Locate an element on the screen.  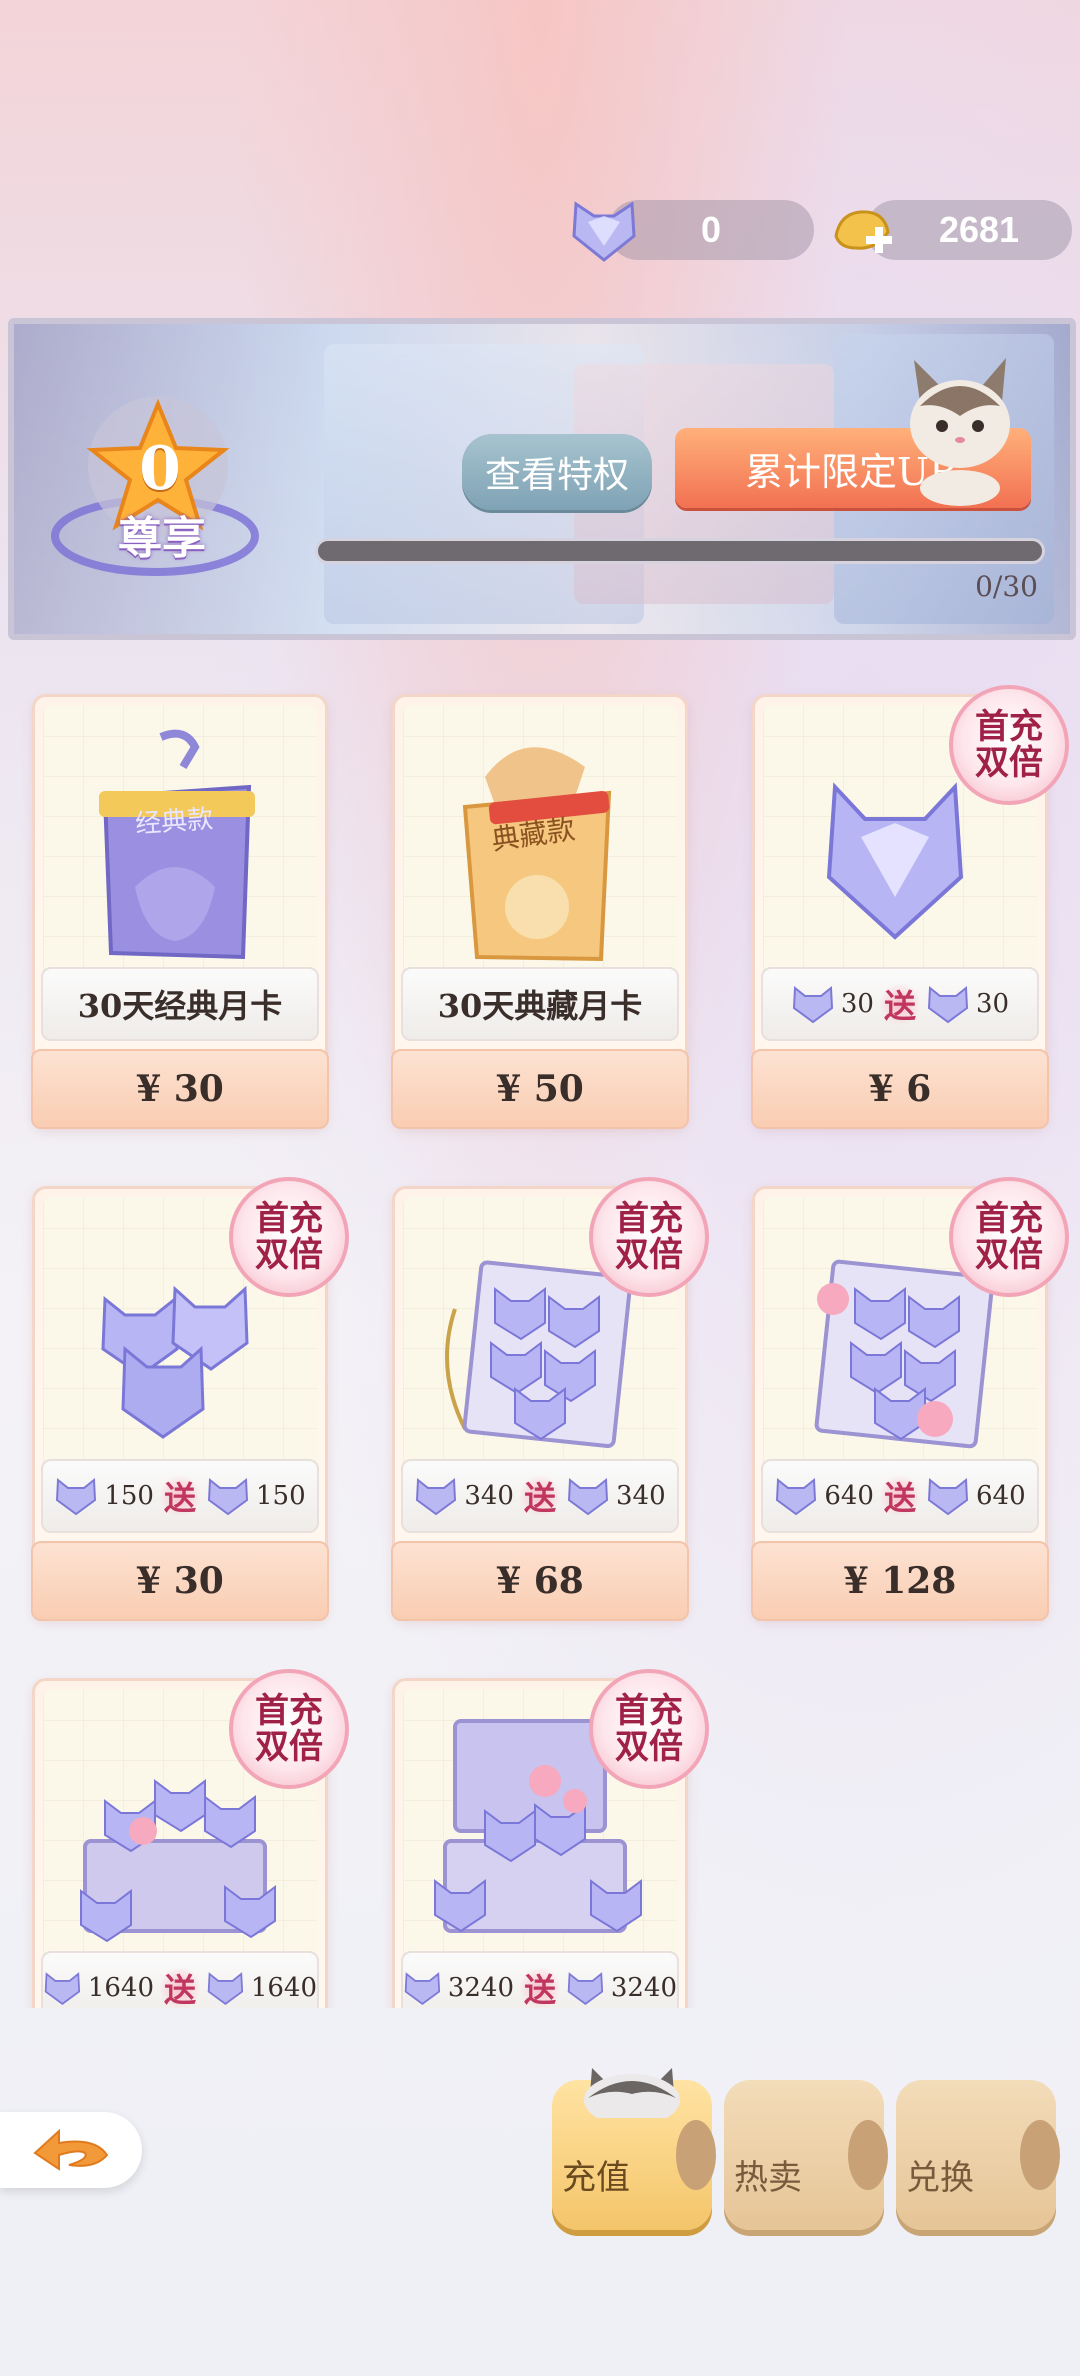
product-card-classic-monthly: 经典款 30天经典月卡 ¥ 30 is located at coordinates (180, 911).